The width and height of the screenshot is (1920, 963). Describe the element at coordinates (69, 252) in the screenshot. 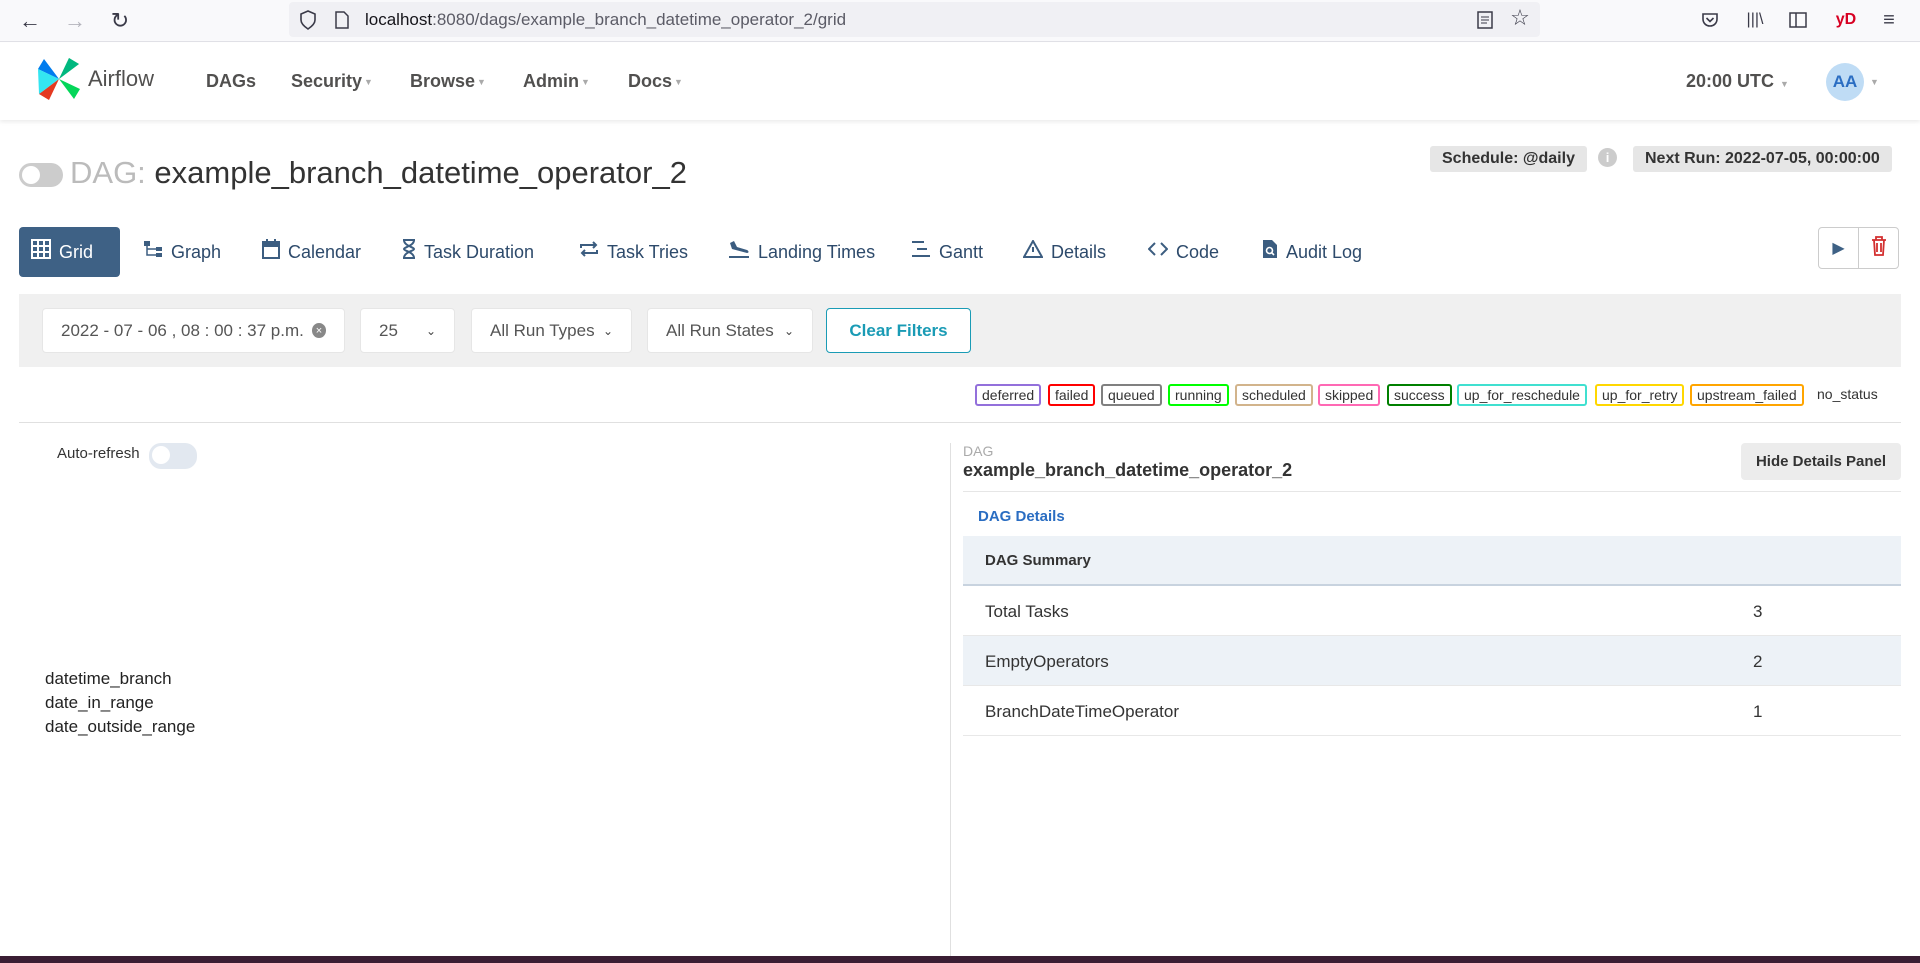

I see `tab-grid: Grid` at that location.